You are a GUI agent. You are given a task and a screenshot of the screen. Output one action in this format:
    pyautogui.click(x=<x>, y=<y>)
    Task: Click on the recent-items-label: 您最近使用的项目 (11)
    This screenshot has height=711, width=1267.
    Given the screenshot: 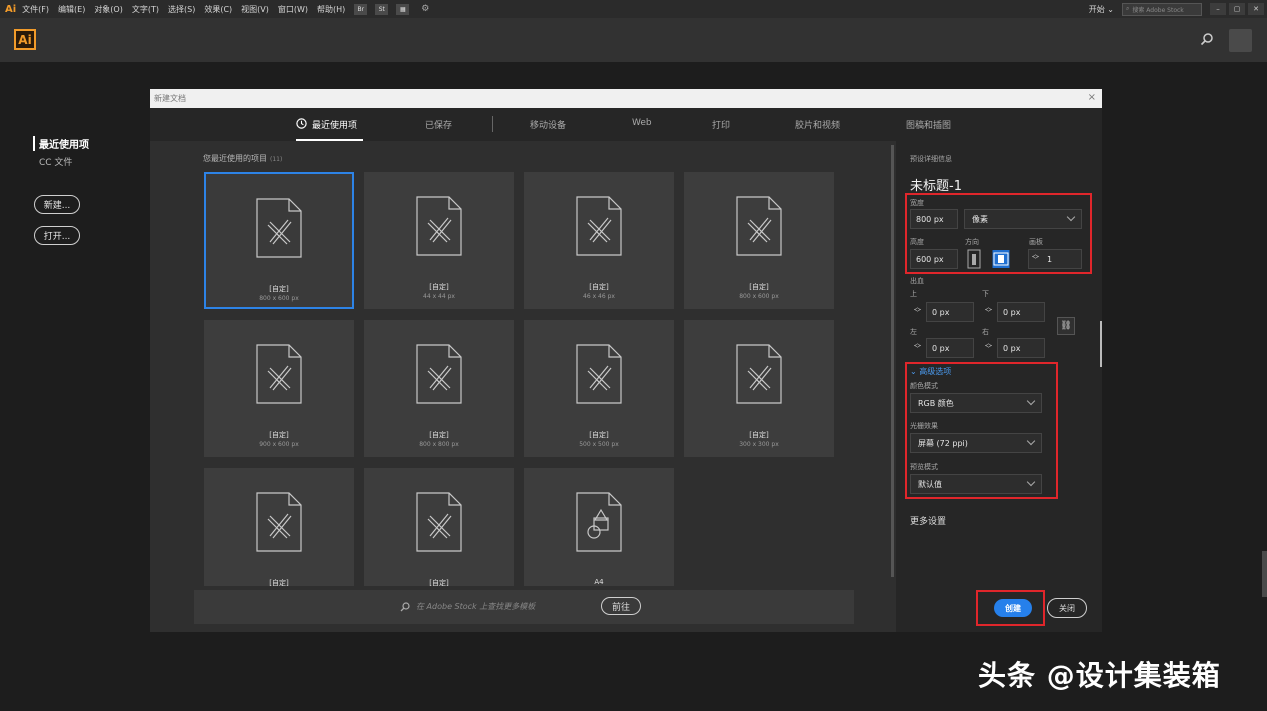 What is the action you would take?
    pyautogui.click(x=242, y=158)
    